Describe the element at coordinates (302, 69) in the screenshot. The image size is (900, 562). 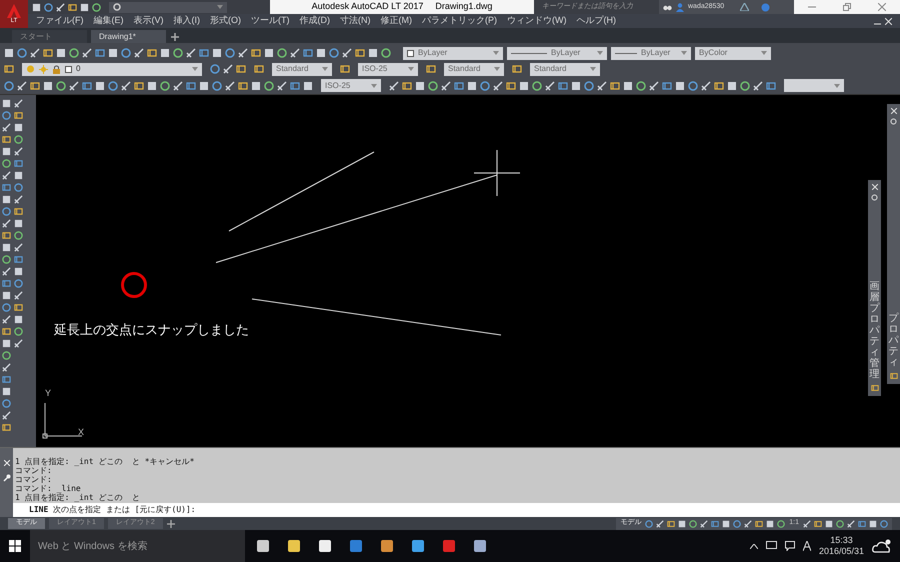
I see `text-style-dropdown: Standard` at that location.